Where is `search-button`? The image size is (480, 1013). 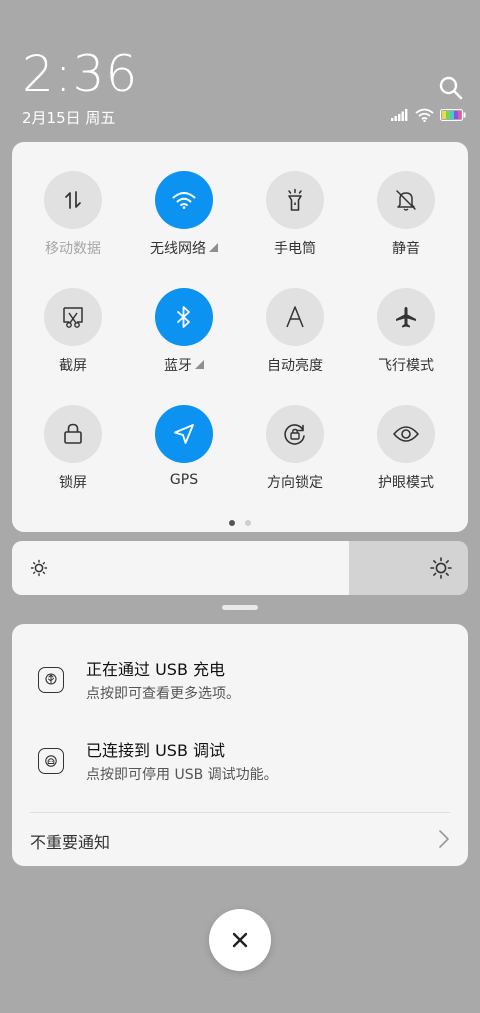
search-button is located at coordinates (451, 88).